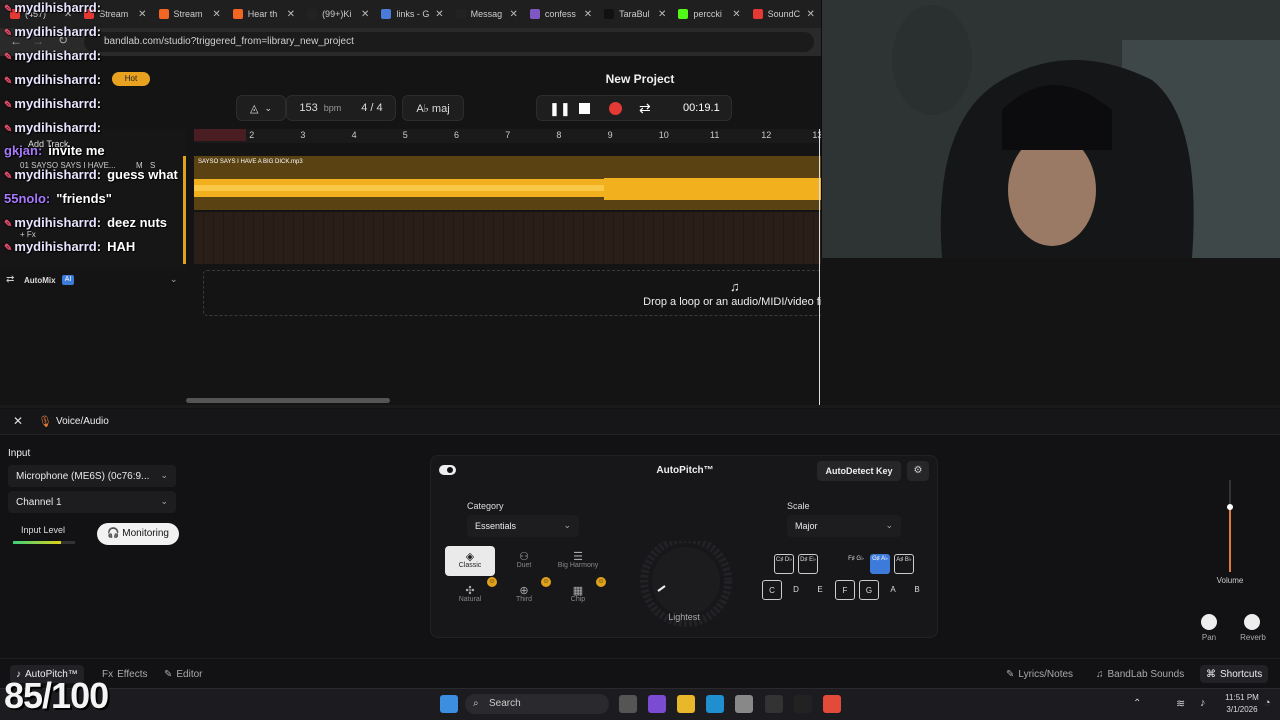 This screenshot has height=720, width=1280. What do you see at coordinates (1209, 622) in the screenshot?
I see `pan-knob` at bounding box center [1209, 622].